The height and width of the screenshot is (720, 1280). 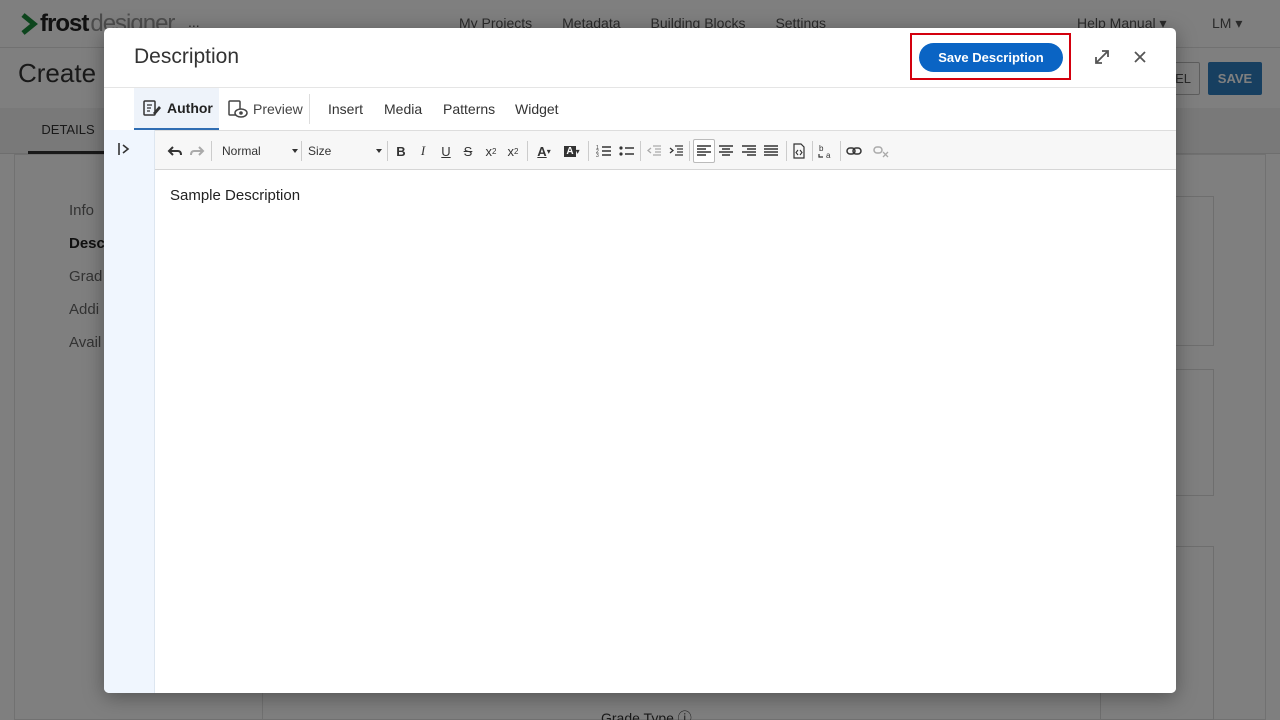 I want to click on tab-insert: Insert, so click(x=345, y=109).